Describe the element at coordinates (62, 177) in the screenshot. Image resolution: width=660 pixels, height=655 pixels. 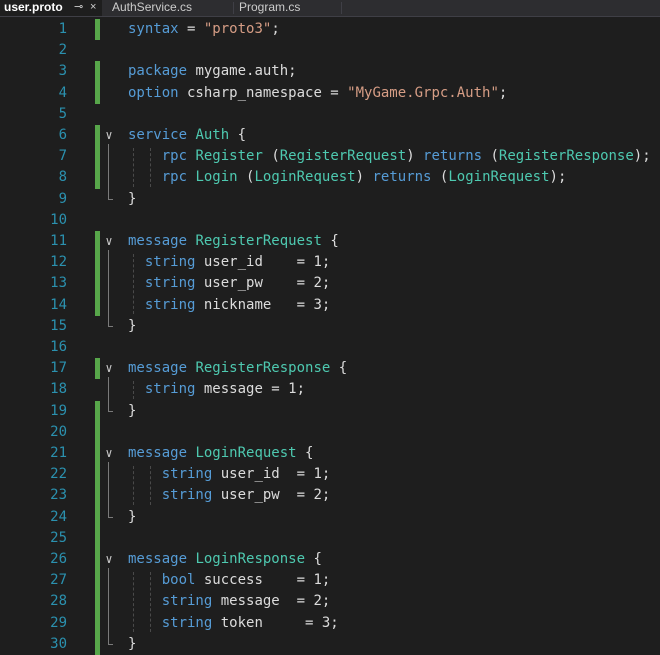
I see `line-number: 8` at that location.